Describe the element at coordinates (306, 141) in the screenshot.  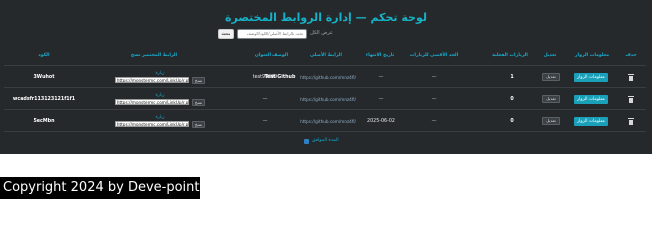
I see `checkbox` at that location.